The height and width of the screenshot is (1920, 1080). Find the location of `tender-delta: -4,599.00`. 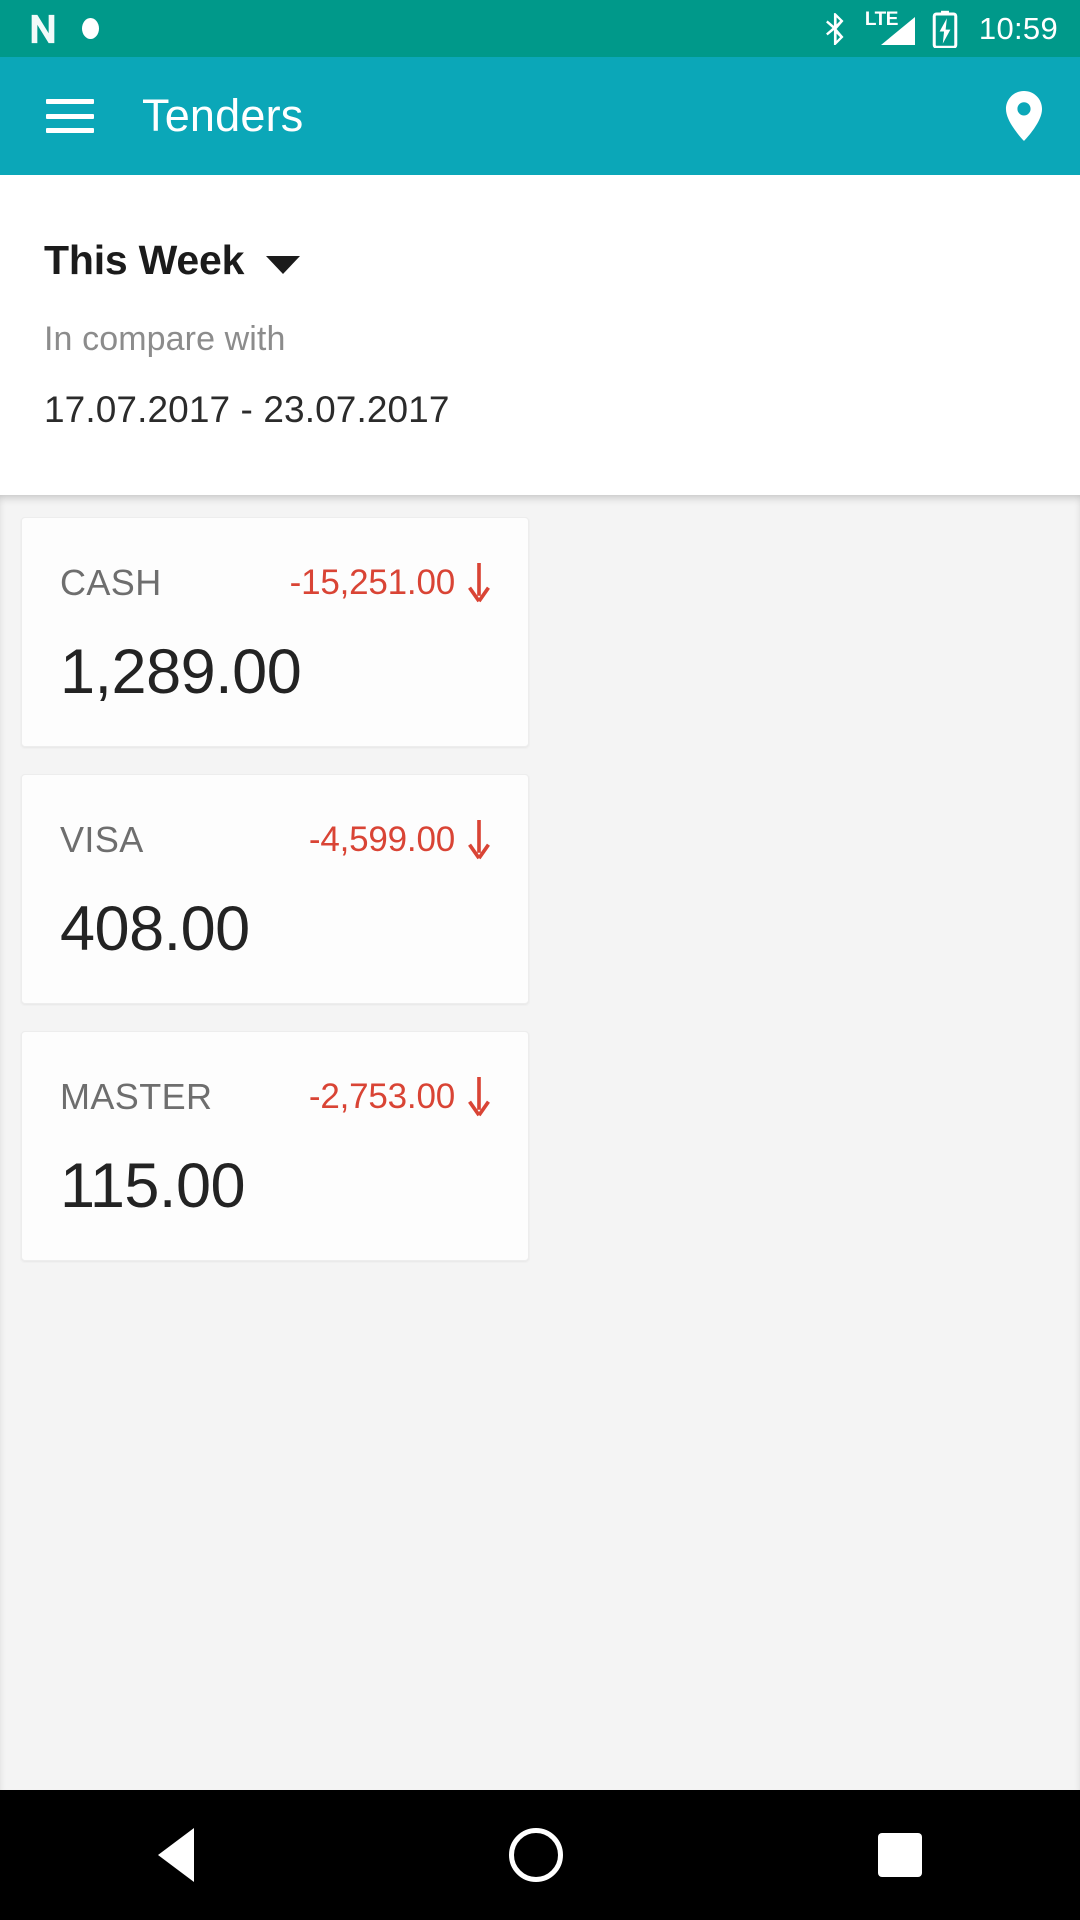

tender-delta: -4,599.00 is located at coordinates (381, 839).